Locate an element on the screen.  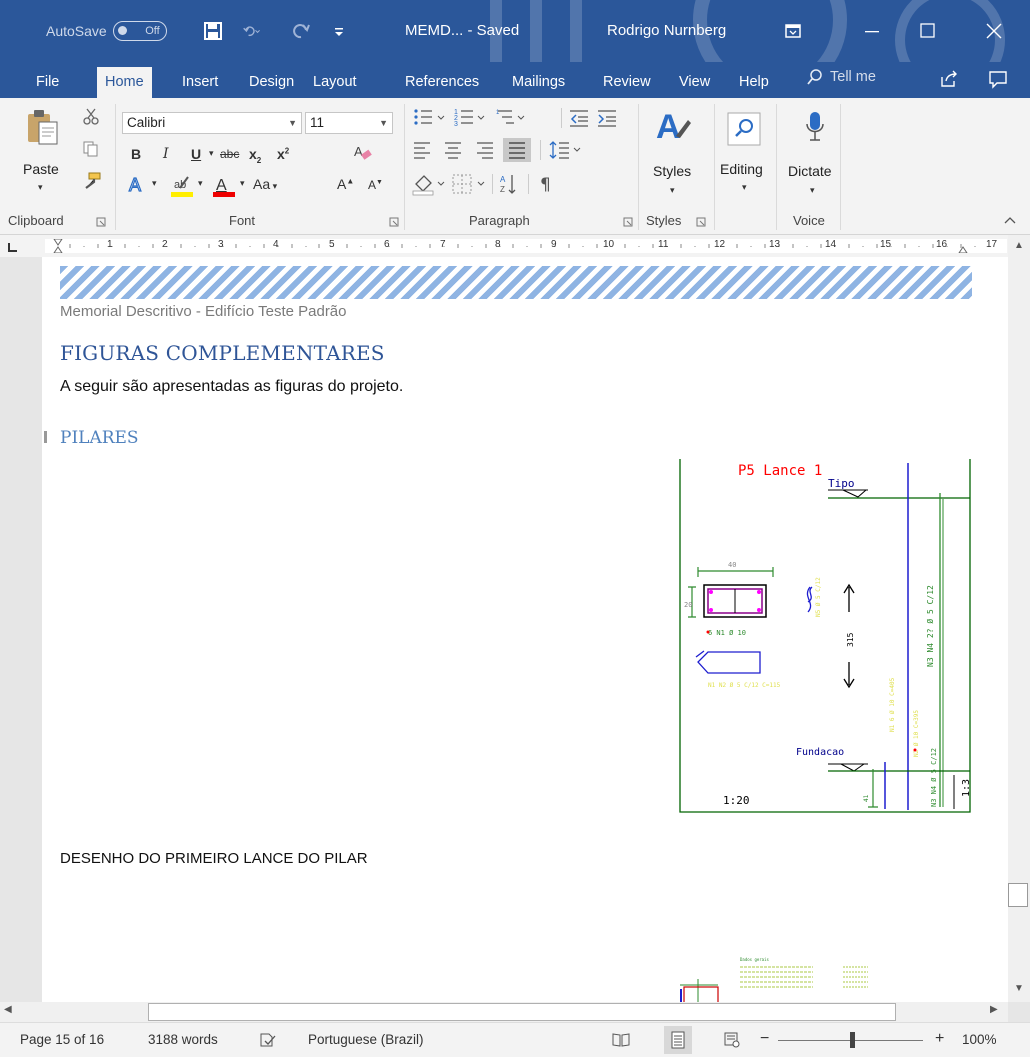
save-icon is located at coordinates (213, 31).